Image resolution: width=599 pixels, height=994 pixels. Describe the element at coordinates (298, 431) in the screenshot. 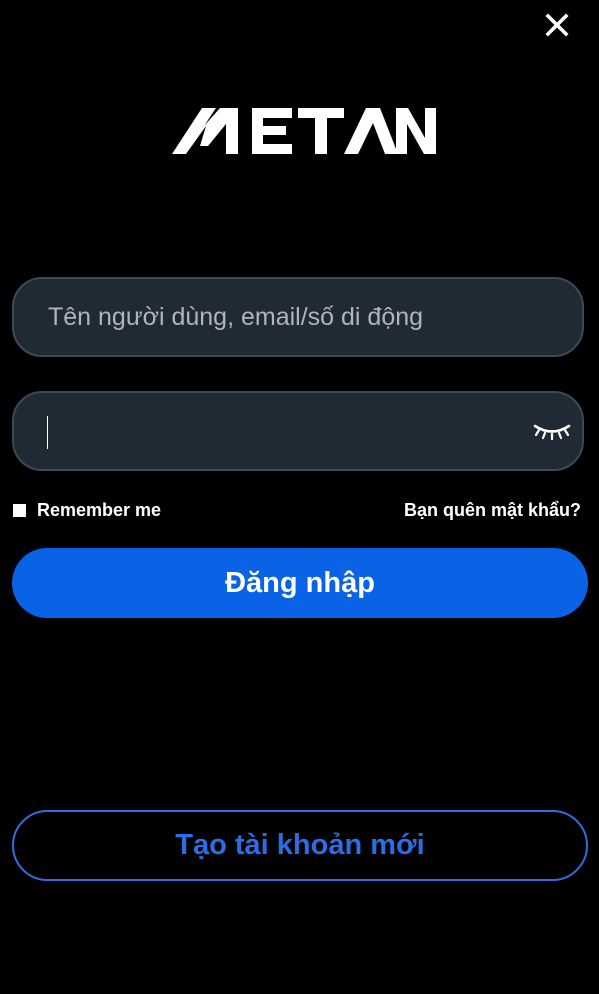

I see `password-field` at that location.